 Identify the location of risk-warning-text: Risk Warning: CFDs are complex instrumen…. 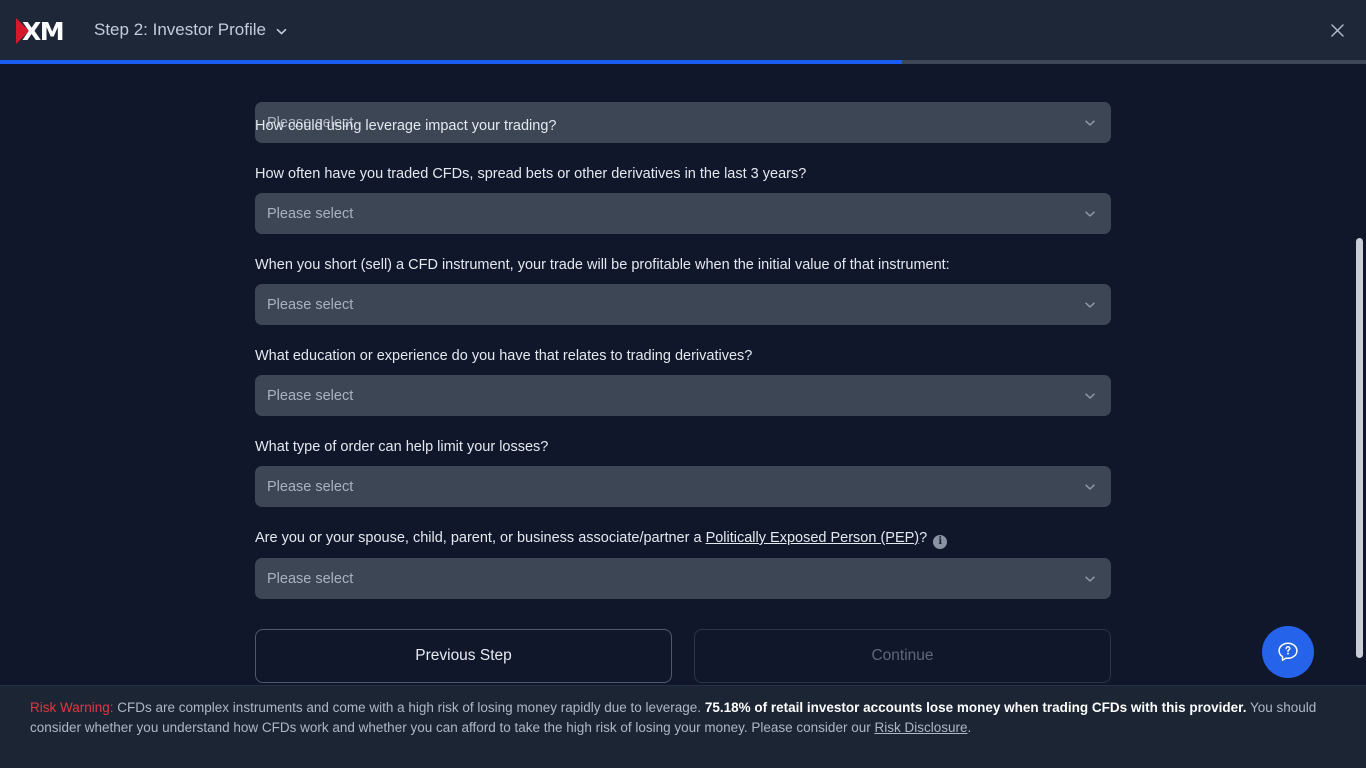
(683, 718).